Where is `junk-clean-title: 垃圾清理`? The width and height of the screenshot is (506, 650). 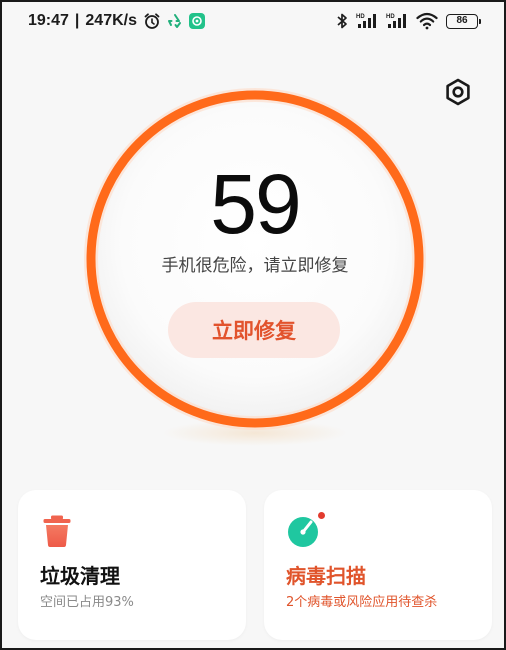 junk-clean-title: 垃圾清理 is located at coordinates (80, 576).